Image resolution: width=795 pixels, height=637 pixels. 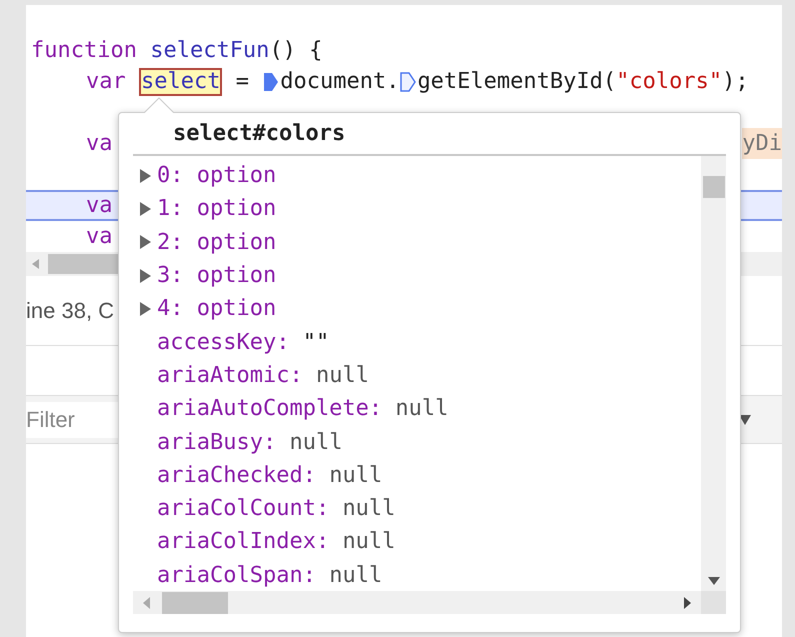 What do you see at coordinates (269, 476) in the screenshot?
I see `property-entry: ariaChecked: null` at bounding box center [269, 476].